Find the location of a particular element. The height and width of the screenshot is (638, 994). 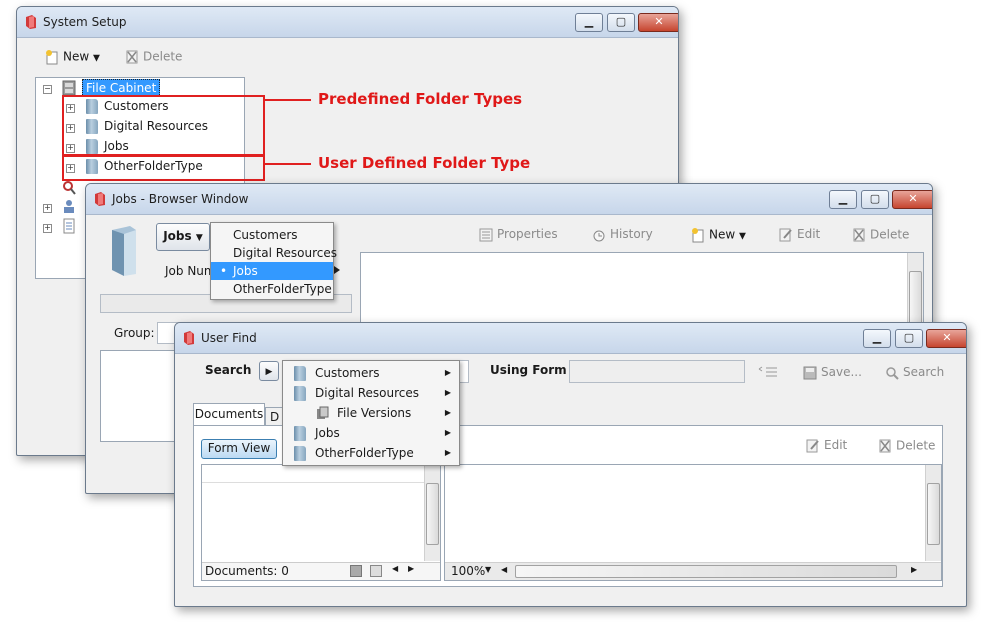

file-versions-icon is located at coordinates (323, 412).